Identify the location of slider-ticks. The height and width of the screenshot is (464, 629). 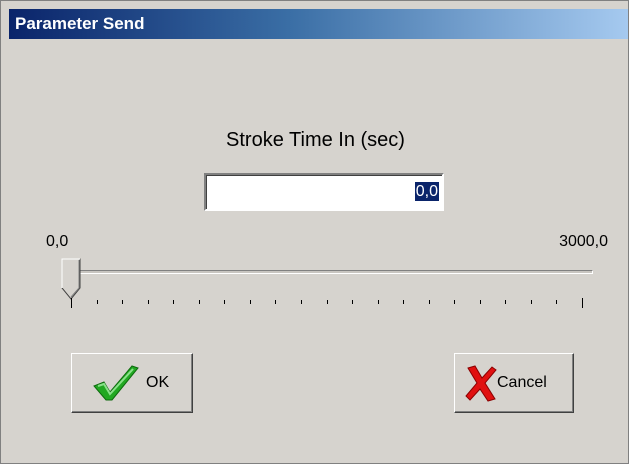
(327, 303).